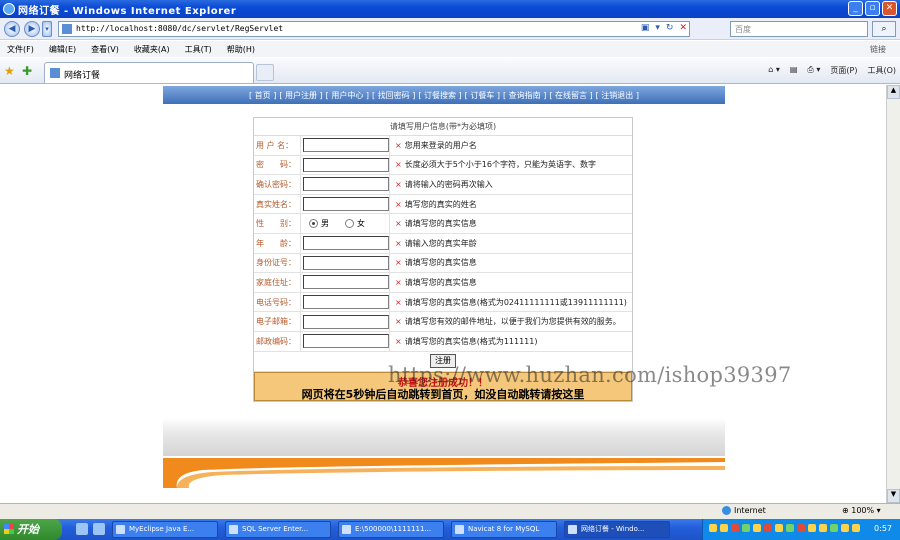 Image resolution: width=900 pixels, height=540 pixels. I want to click on tools-menu: 工具(O), so click(881, 70).